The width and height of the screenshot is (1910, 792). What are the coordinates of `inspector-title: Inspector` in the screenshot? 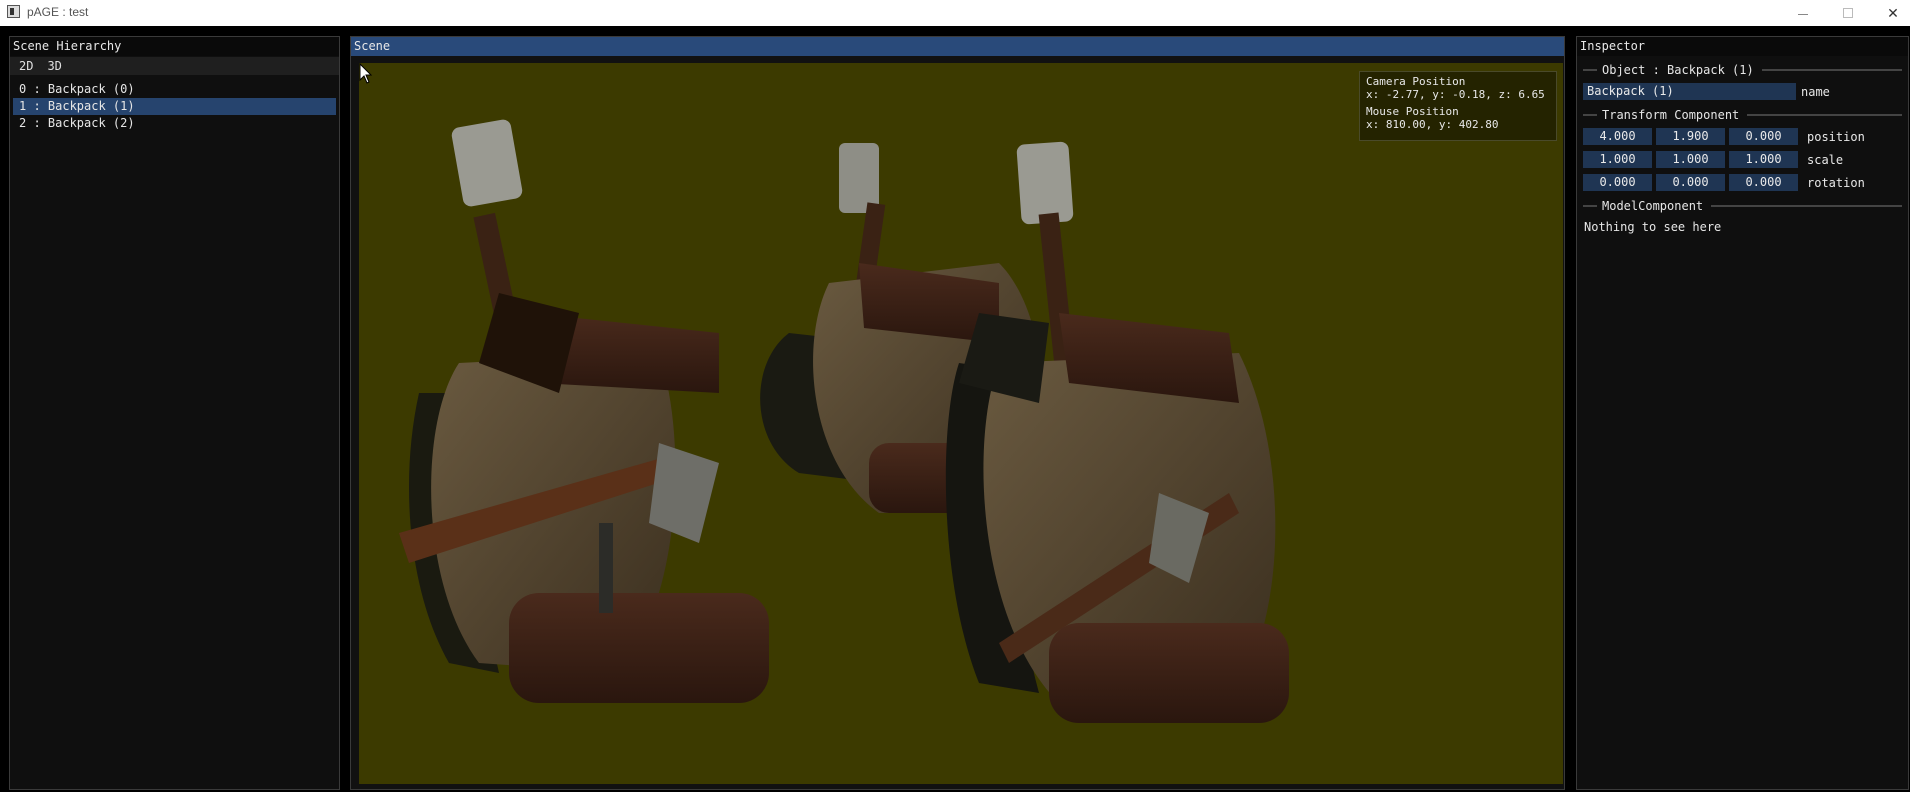 It's located at (1742, 46).